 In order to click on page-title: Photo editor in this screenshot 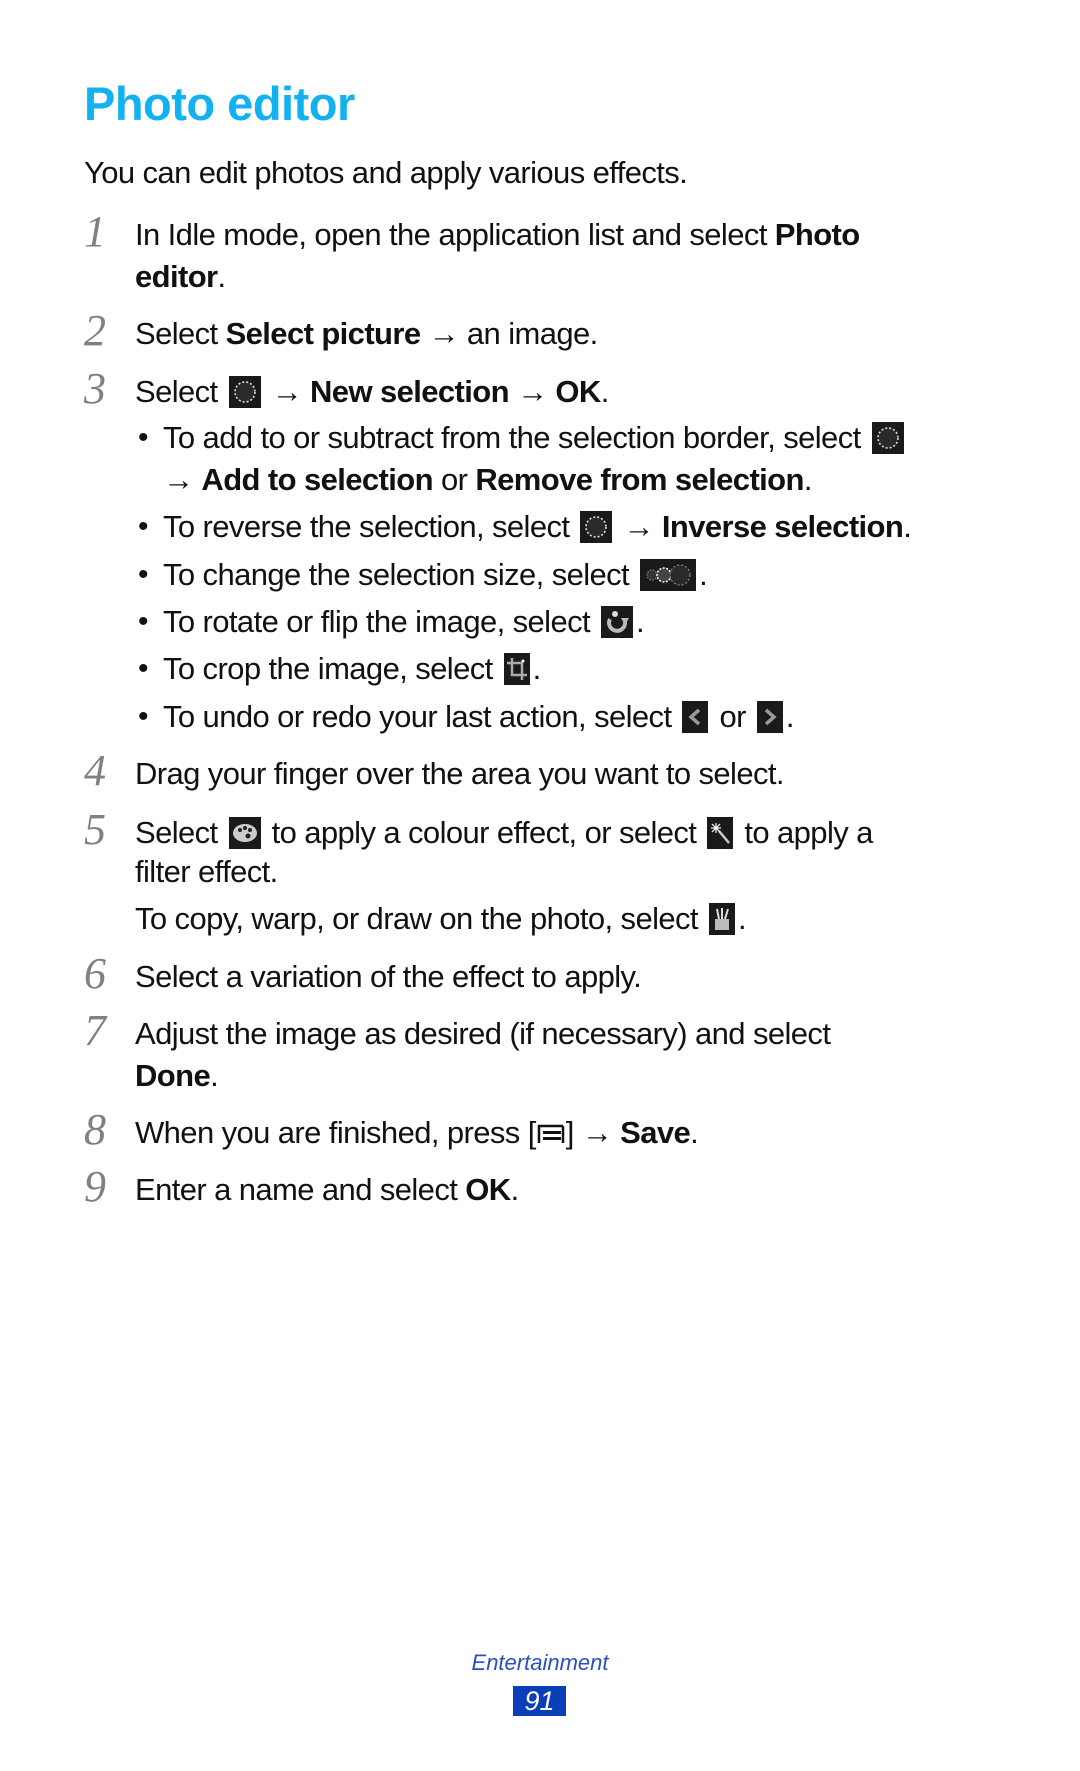, I will do `click(219, 103)`.